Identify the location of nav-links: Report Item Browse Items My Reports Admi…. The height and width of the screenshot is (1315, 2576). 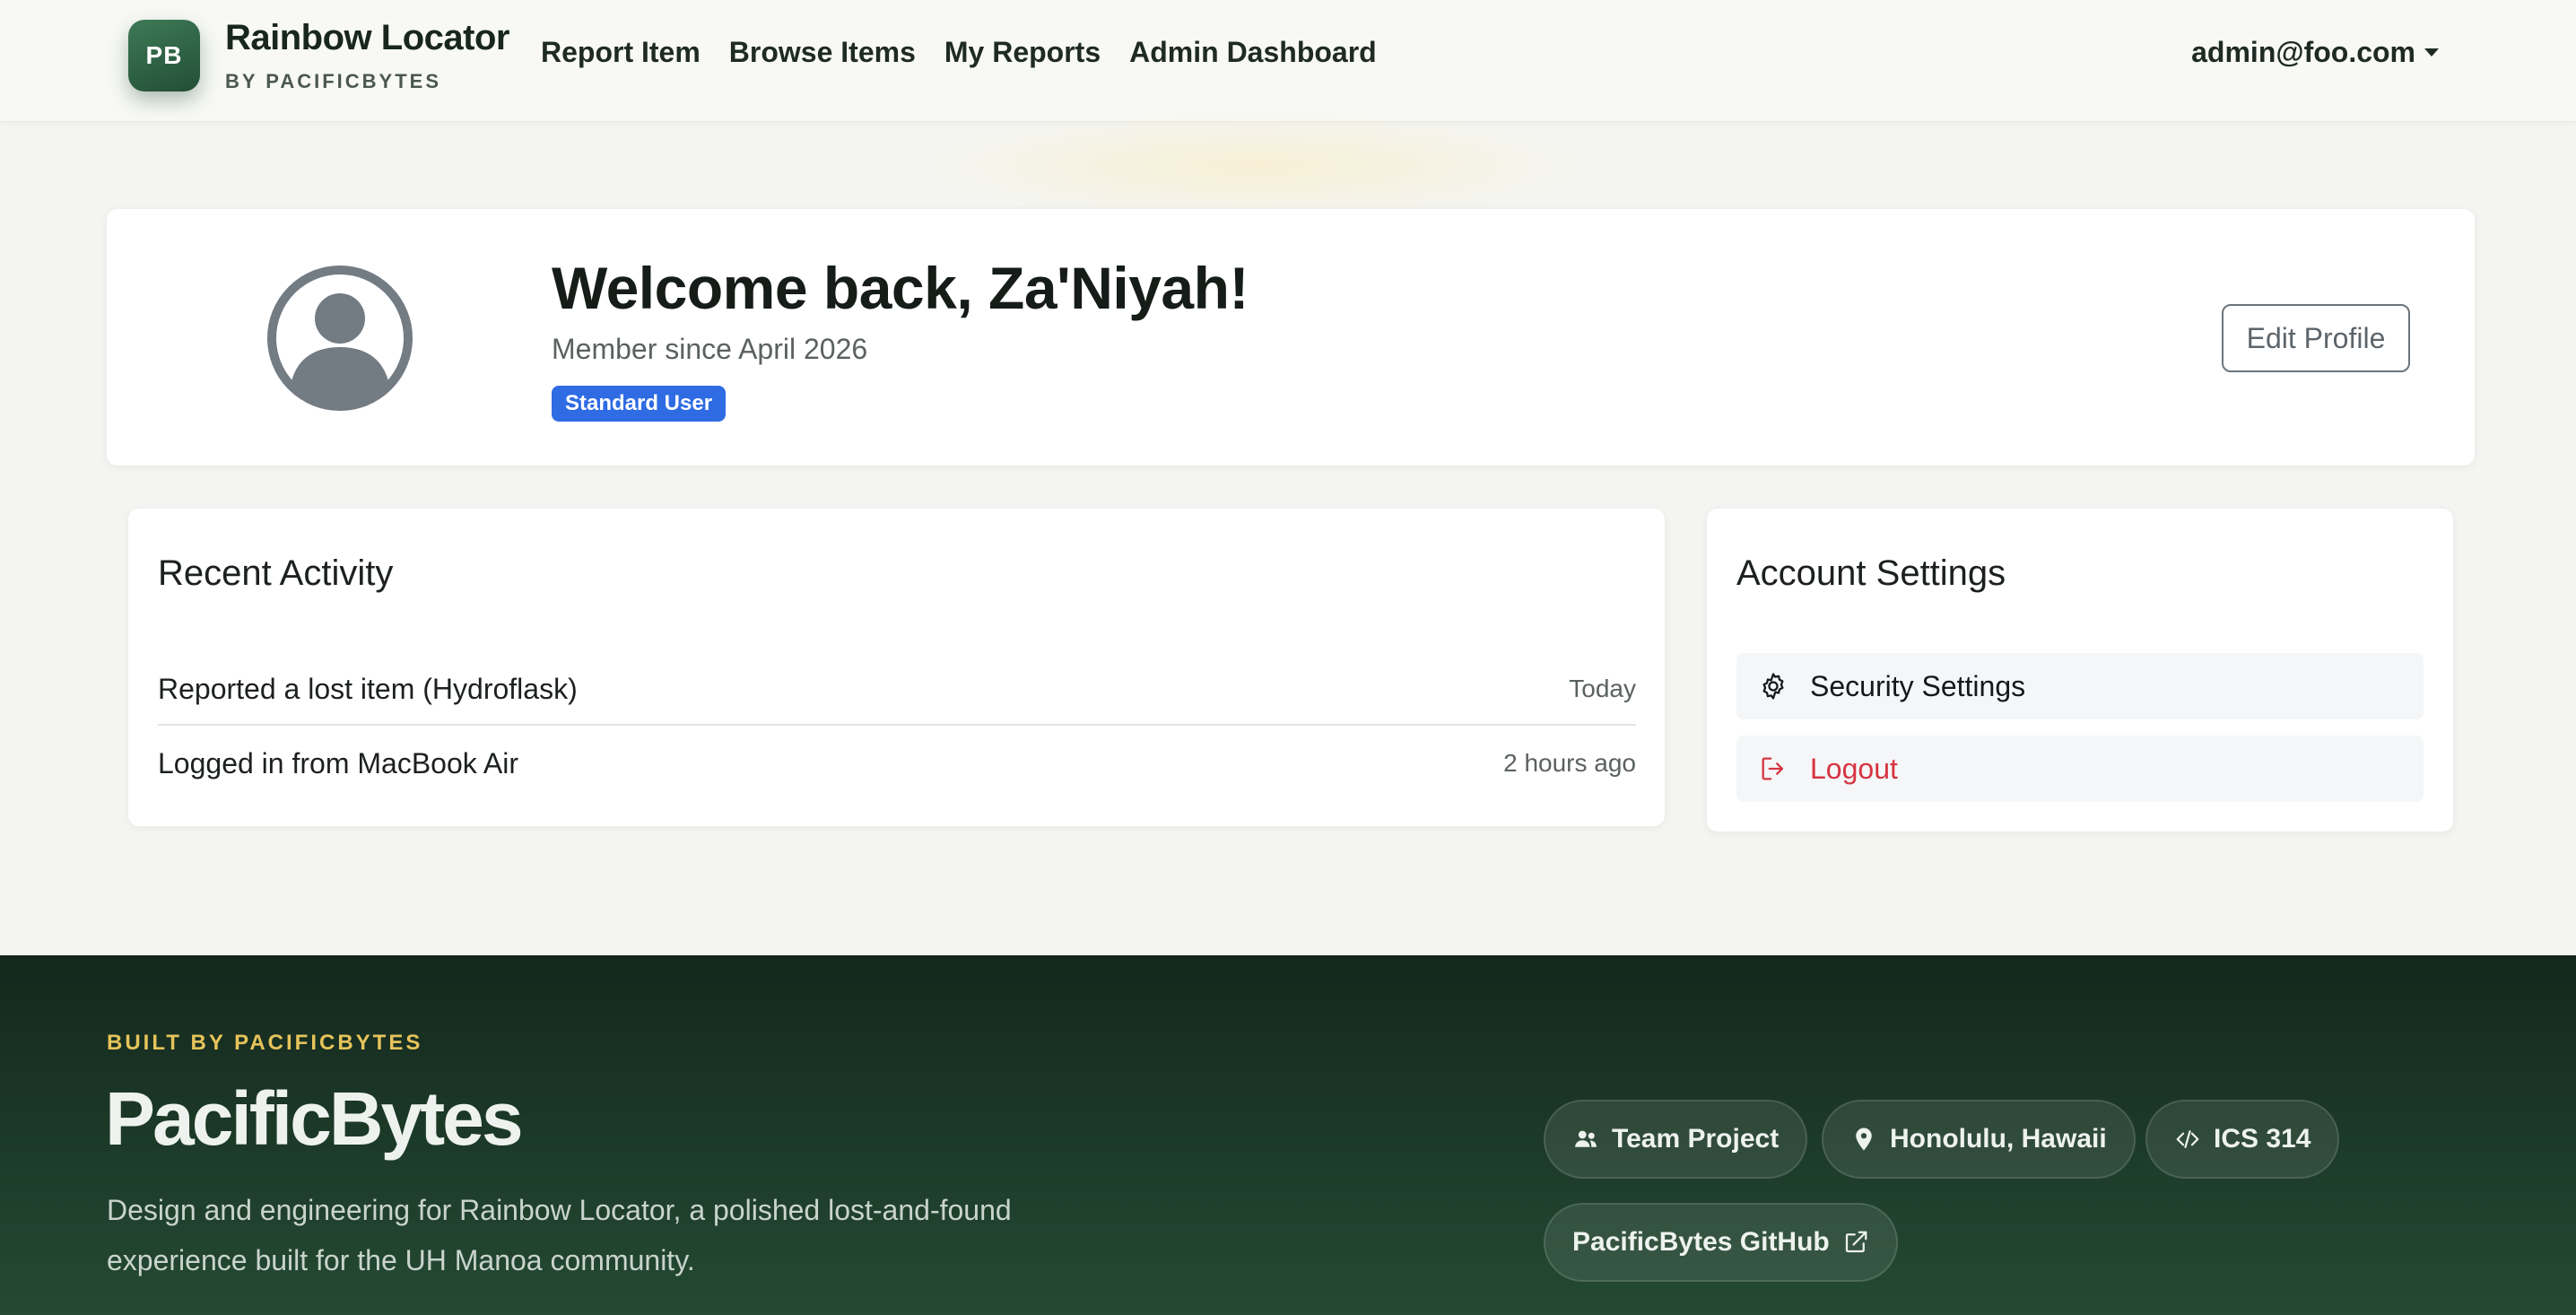
(959, 52).